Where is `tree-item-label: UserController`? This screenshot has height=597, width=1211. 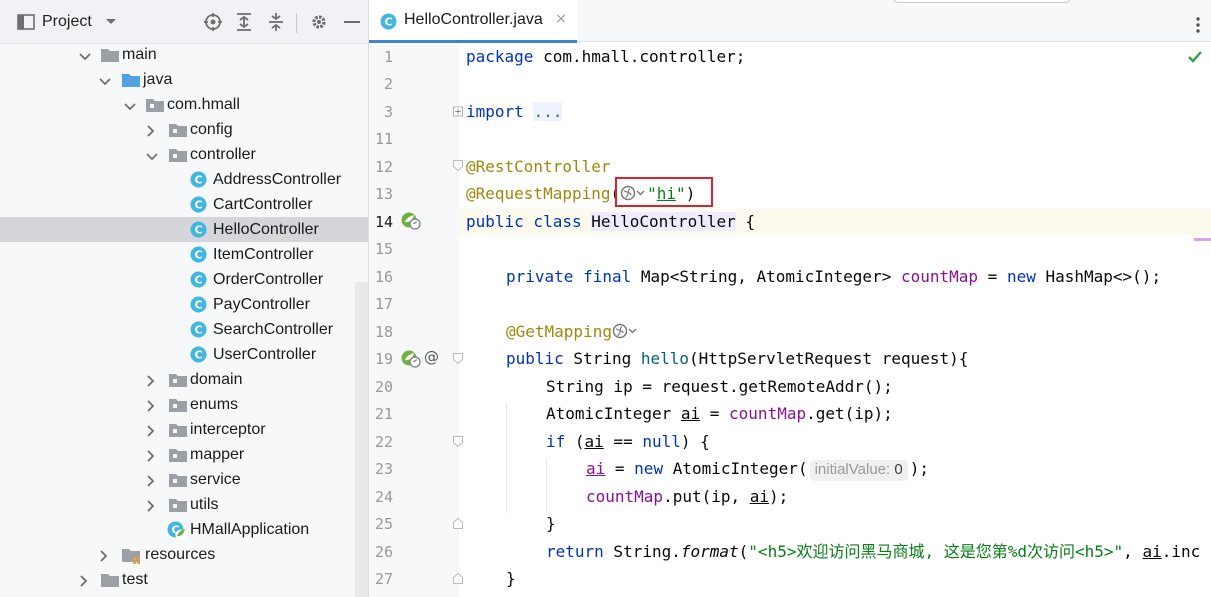
tree-item-label: UserController is located at coordinates (265, 354).